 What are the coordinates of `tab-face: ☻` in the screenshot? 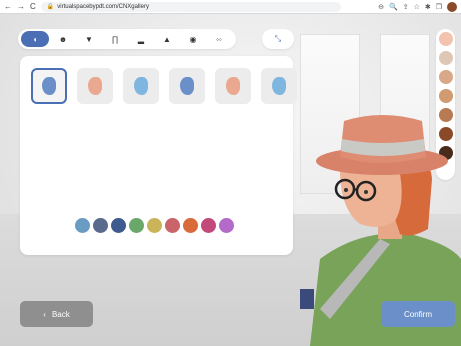 It's located at (63, 39).